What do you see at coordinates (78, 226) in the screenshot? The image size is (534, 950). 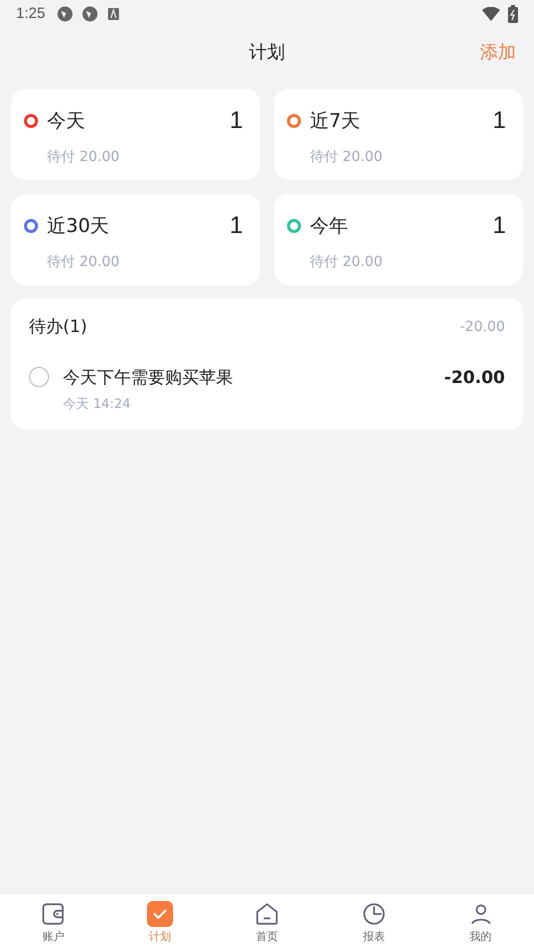 I see `period-label: 近30天` at bounding box center [78, 226].